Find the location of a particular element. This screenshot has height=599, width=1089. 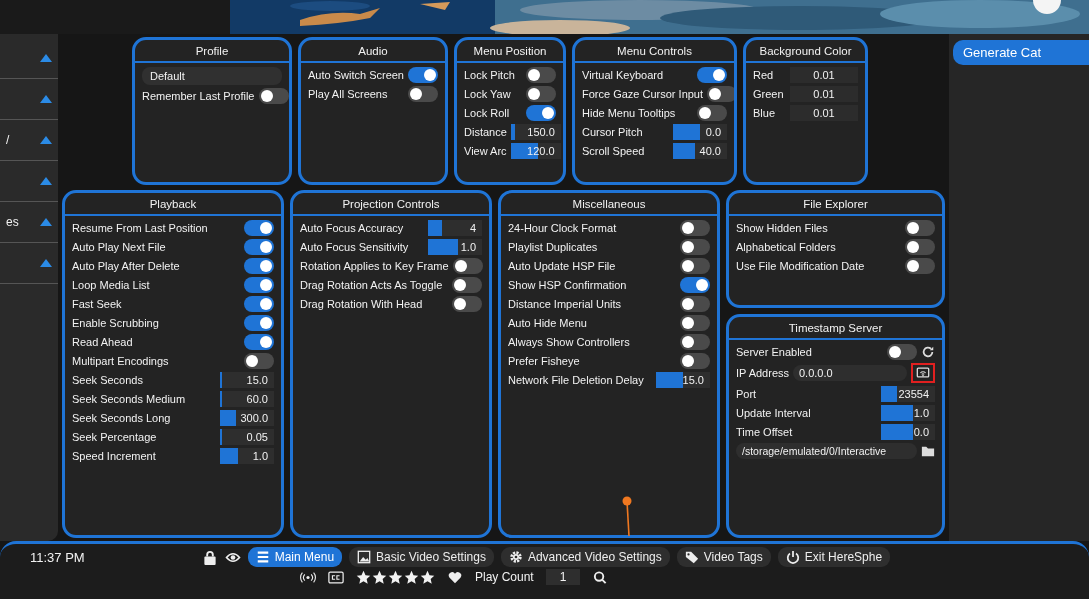

setting-label: Distance Imperial Units is located at coordinates (565, 304).